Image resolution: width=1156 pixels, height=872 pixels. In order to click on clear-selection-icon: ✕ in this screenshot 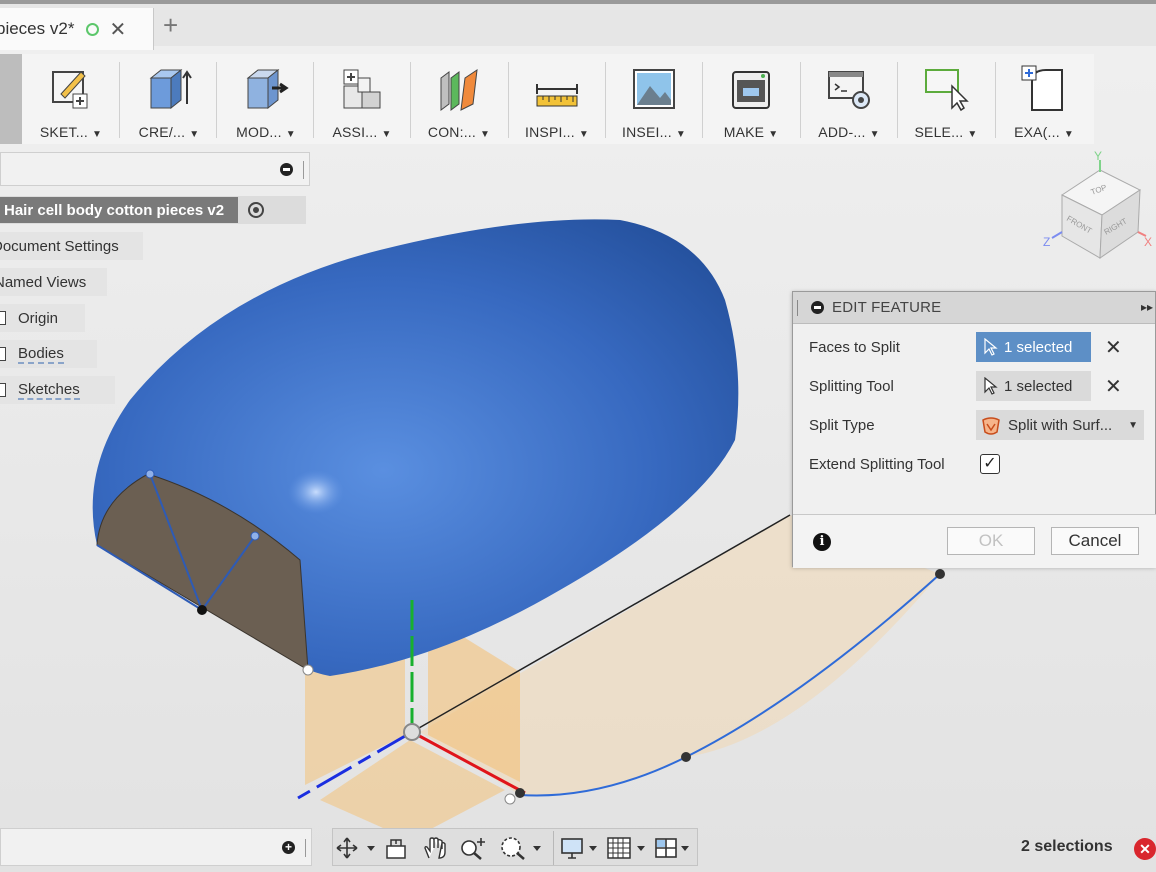, I will do `click(1145, 849)`.